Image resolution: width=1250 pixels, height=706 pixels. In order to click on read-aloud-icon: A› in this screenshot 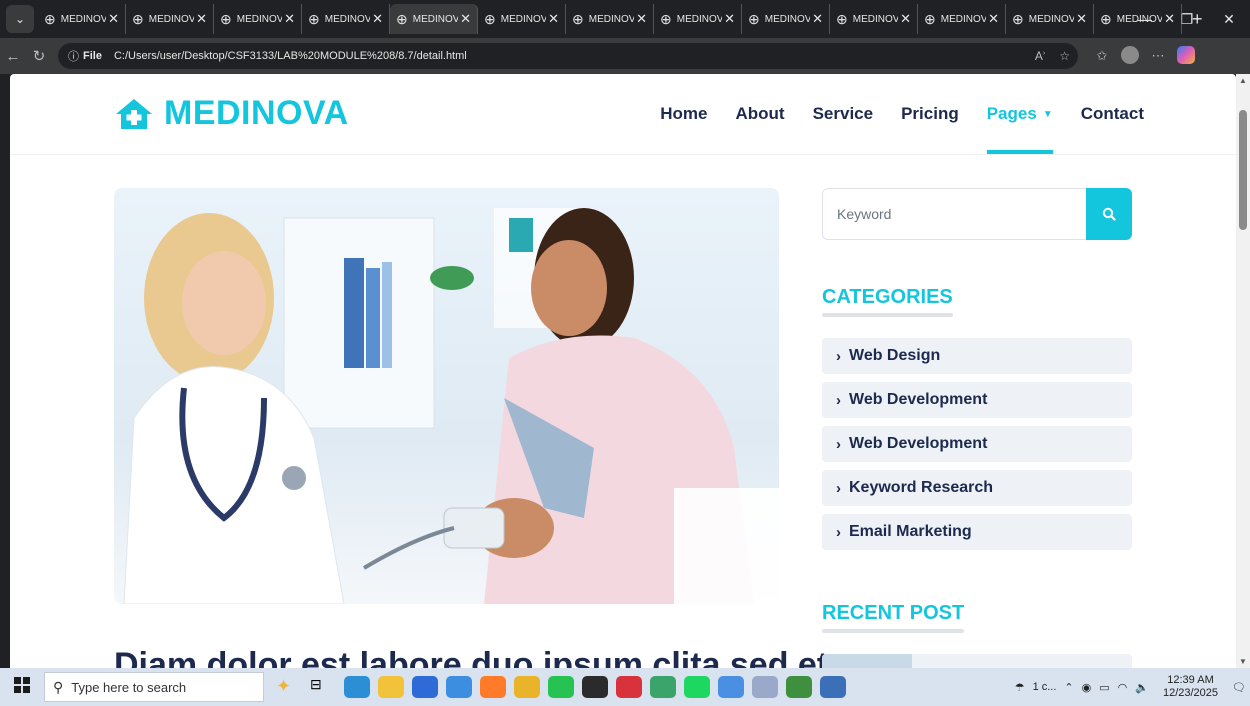, I will do `click(1040, 56)`.